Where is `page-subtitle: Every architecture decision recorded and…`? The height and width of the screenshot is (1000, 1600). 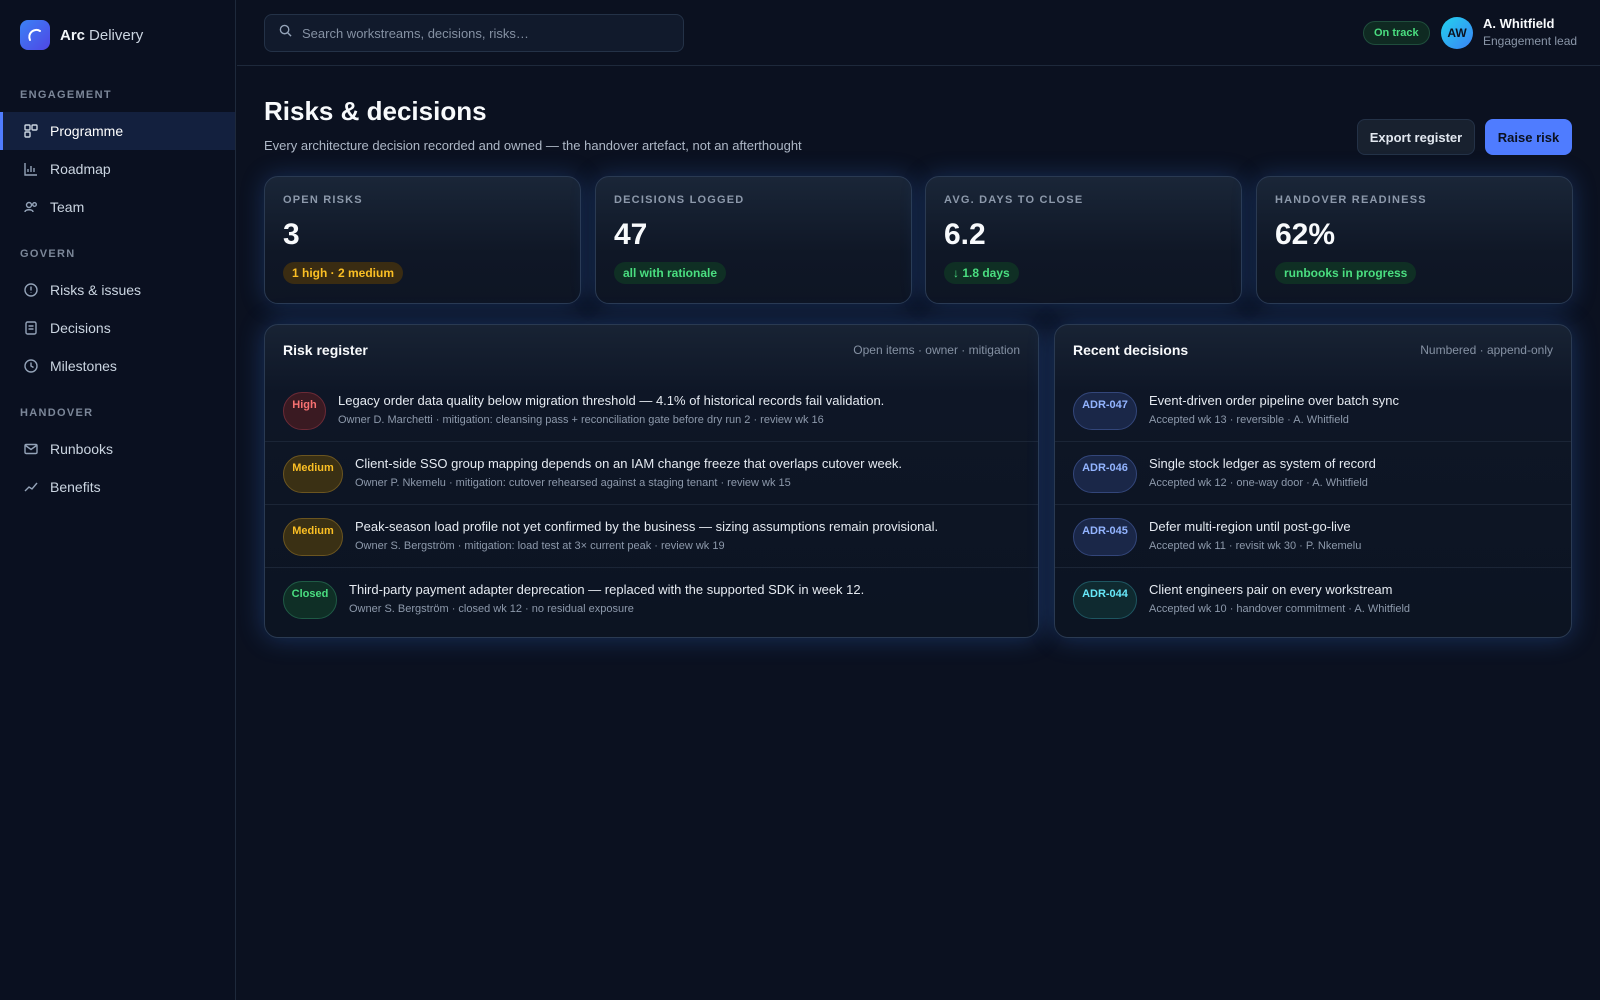
page-subtitle: Every architecture decision recorded and… is located at coordinates (533, 145).